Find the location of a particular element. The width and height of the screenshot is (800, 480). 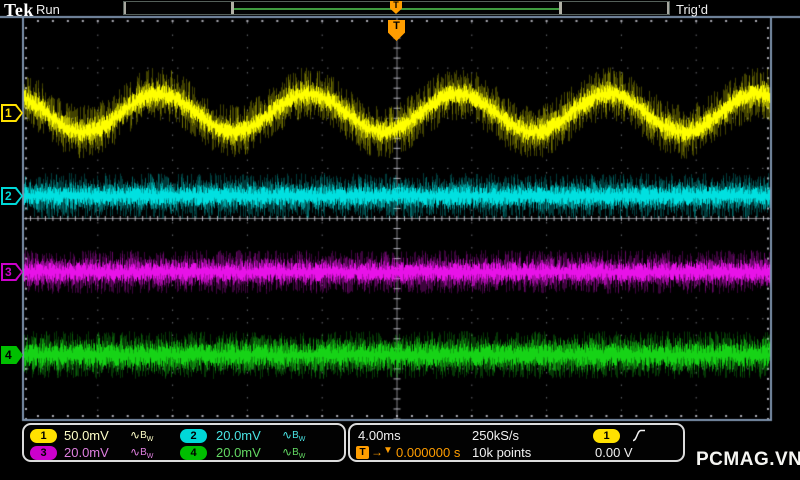

ch2-coupling-bandwidth-icon: ∿BW is located at coordinates (294, 435).